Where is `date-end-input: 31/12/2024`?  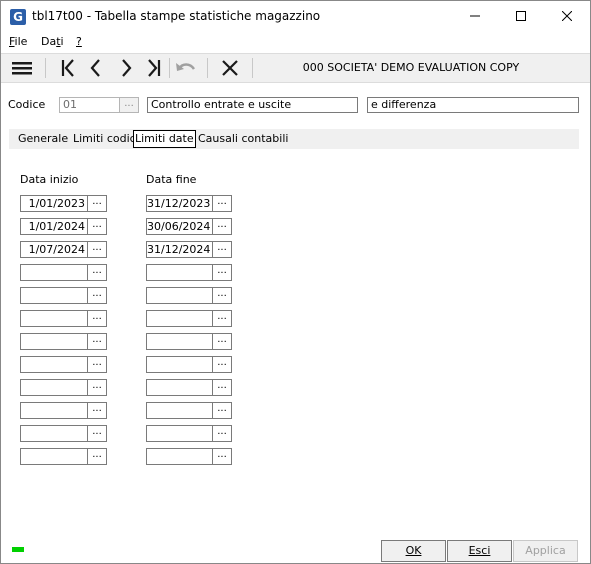 date-end-input: 31/12/2024 is located at coordinates (179, 249).